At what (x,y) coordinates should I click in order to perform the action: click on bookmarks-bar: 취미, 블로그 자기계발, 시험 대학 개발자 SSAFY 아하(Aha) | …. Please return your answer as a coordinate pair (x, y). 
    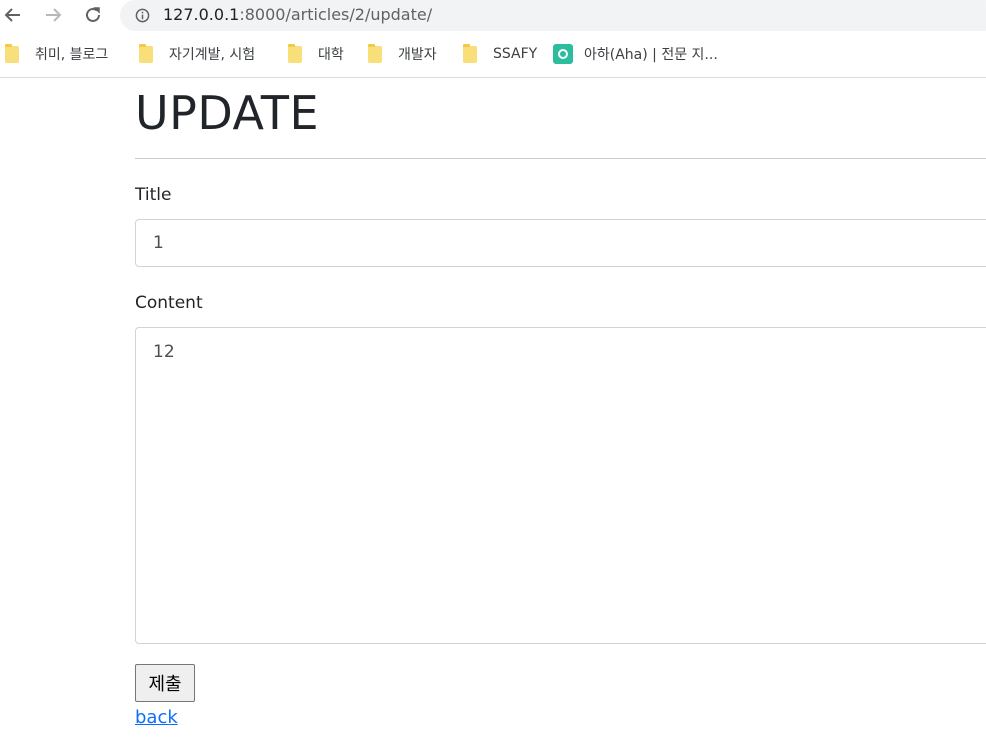
    Looking at the image, I should click on (493, 54).